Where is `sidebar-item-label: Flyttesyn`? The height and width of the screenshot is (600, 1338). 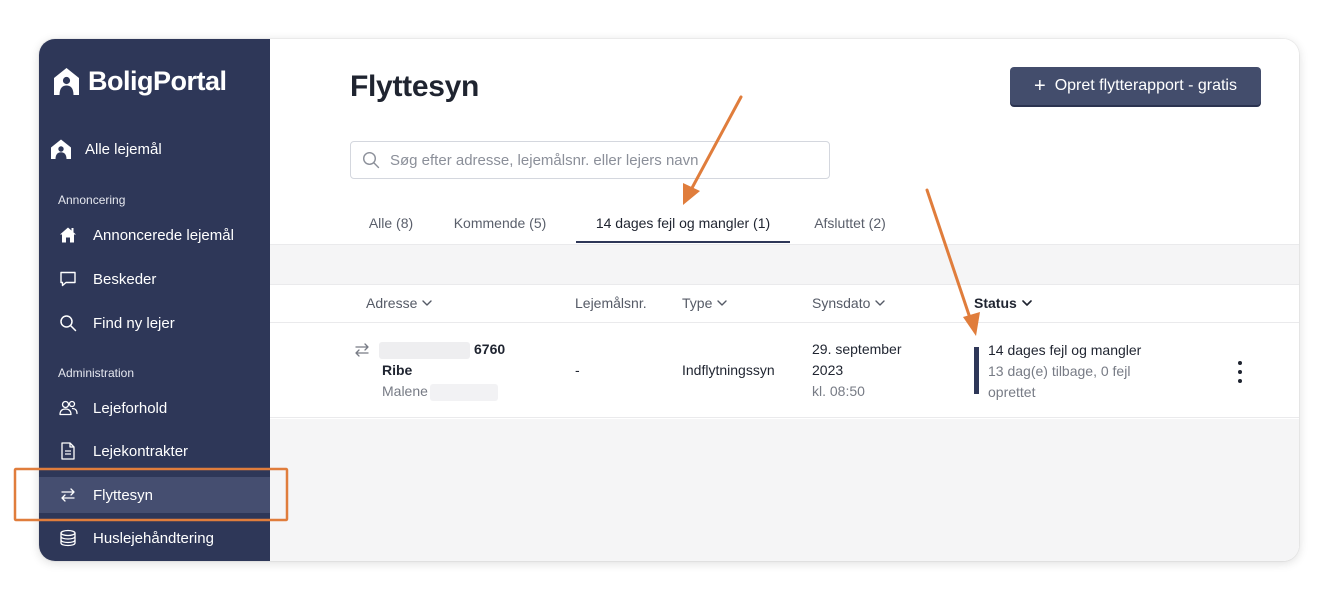
sidebar-item-label: Flyttesyn is located at coordinates (123, 495).